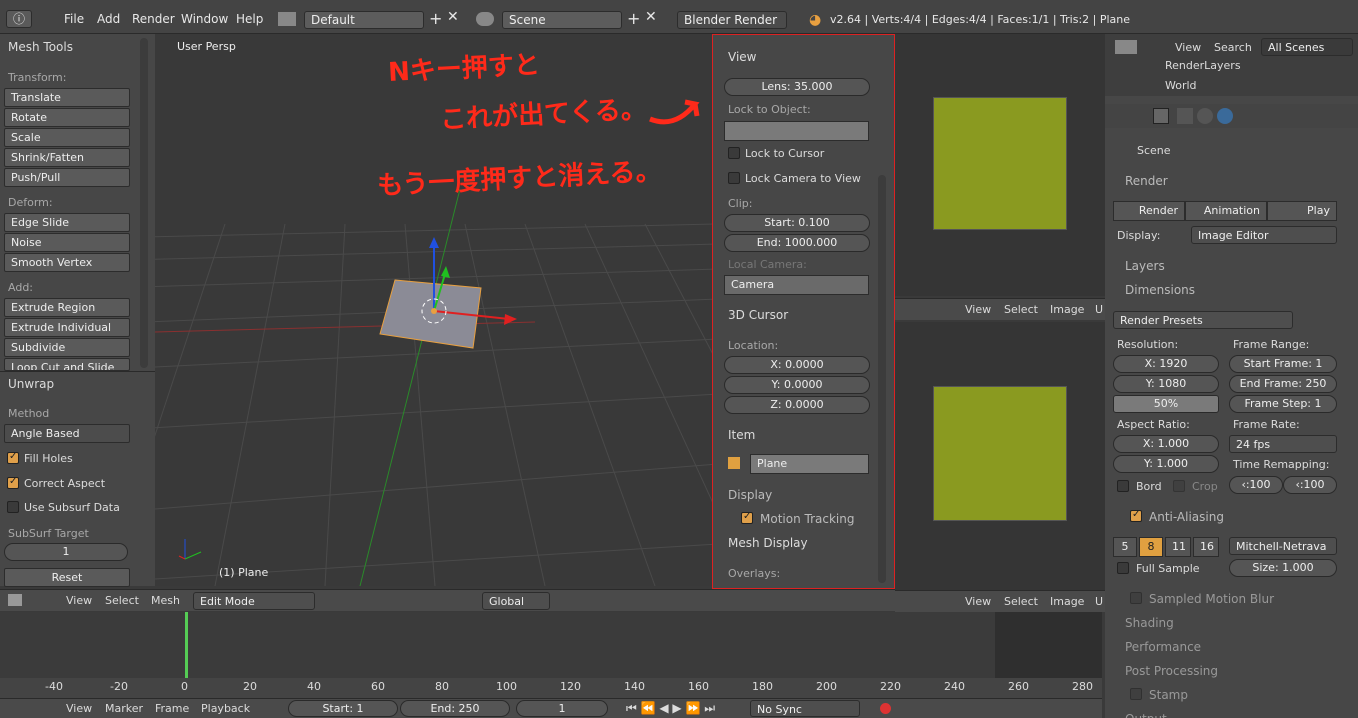  Describe the element at coordinates (1283, 364) in the screenshot. I see `start-frame-prop: Start Frame: 1` at that location.